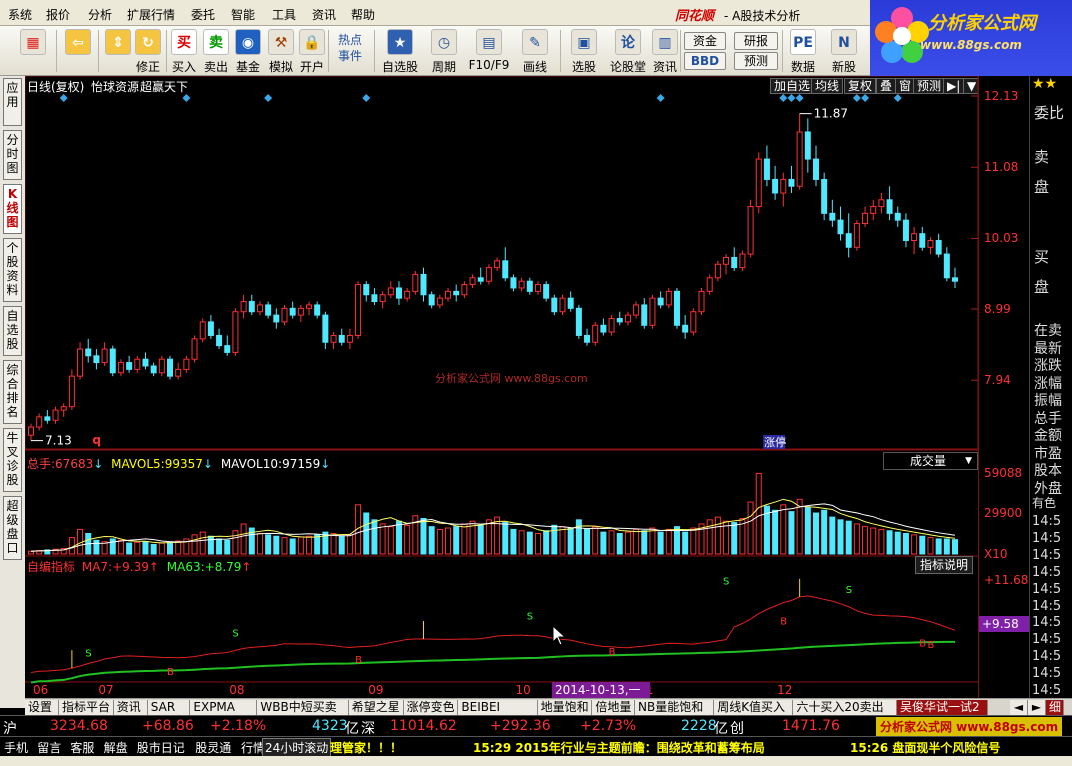 This screenshot has height=766, width=1072. Describe the element at coordinates (969, 726) in the screenshot. I see `index-bar-ad: 分析家公式网 www.88gs.com` at that location.